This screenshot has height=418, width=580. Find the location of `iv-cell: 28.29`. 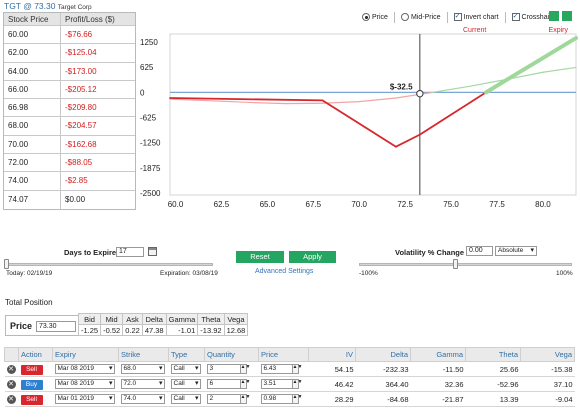

iv-cell: 28.29 is located at coordinates (332, 399).